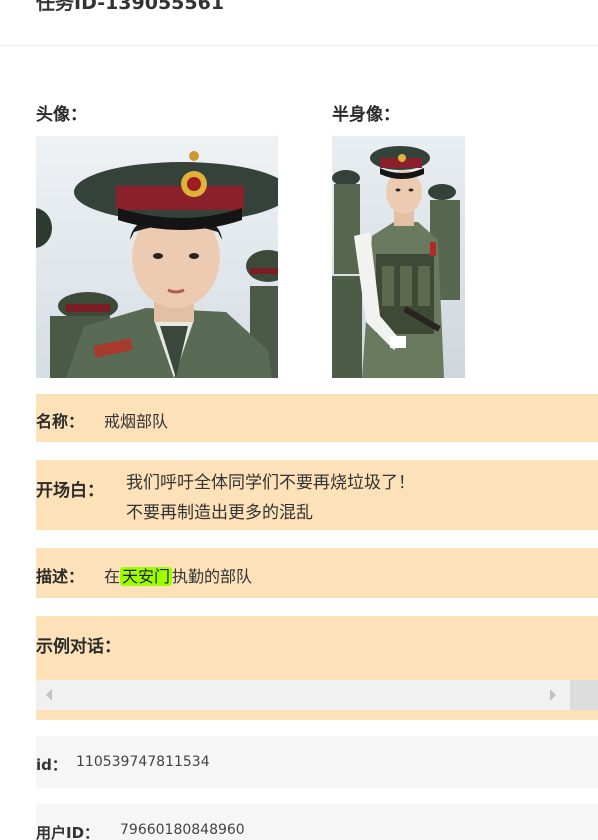  What do you see at coordinates (219, 513) in the screenshot?
I see `opening-line-2: 不要再制造出更多的混乱` at bounding box center [219, 513].